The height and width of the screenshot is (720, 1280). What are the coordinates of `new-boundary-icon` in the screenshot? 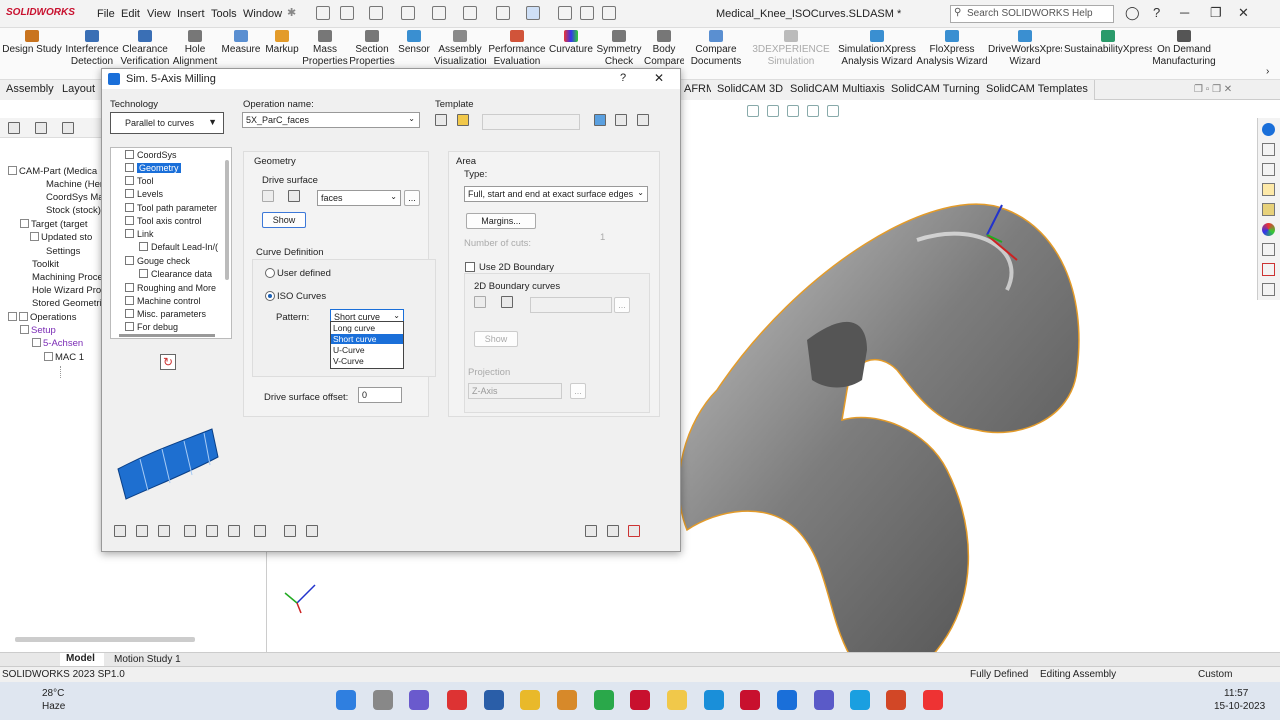 It's located at (507, 302).